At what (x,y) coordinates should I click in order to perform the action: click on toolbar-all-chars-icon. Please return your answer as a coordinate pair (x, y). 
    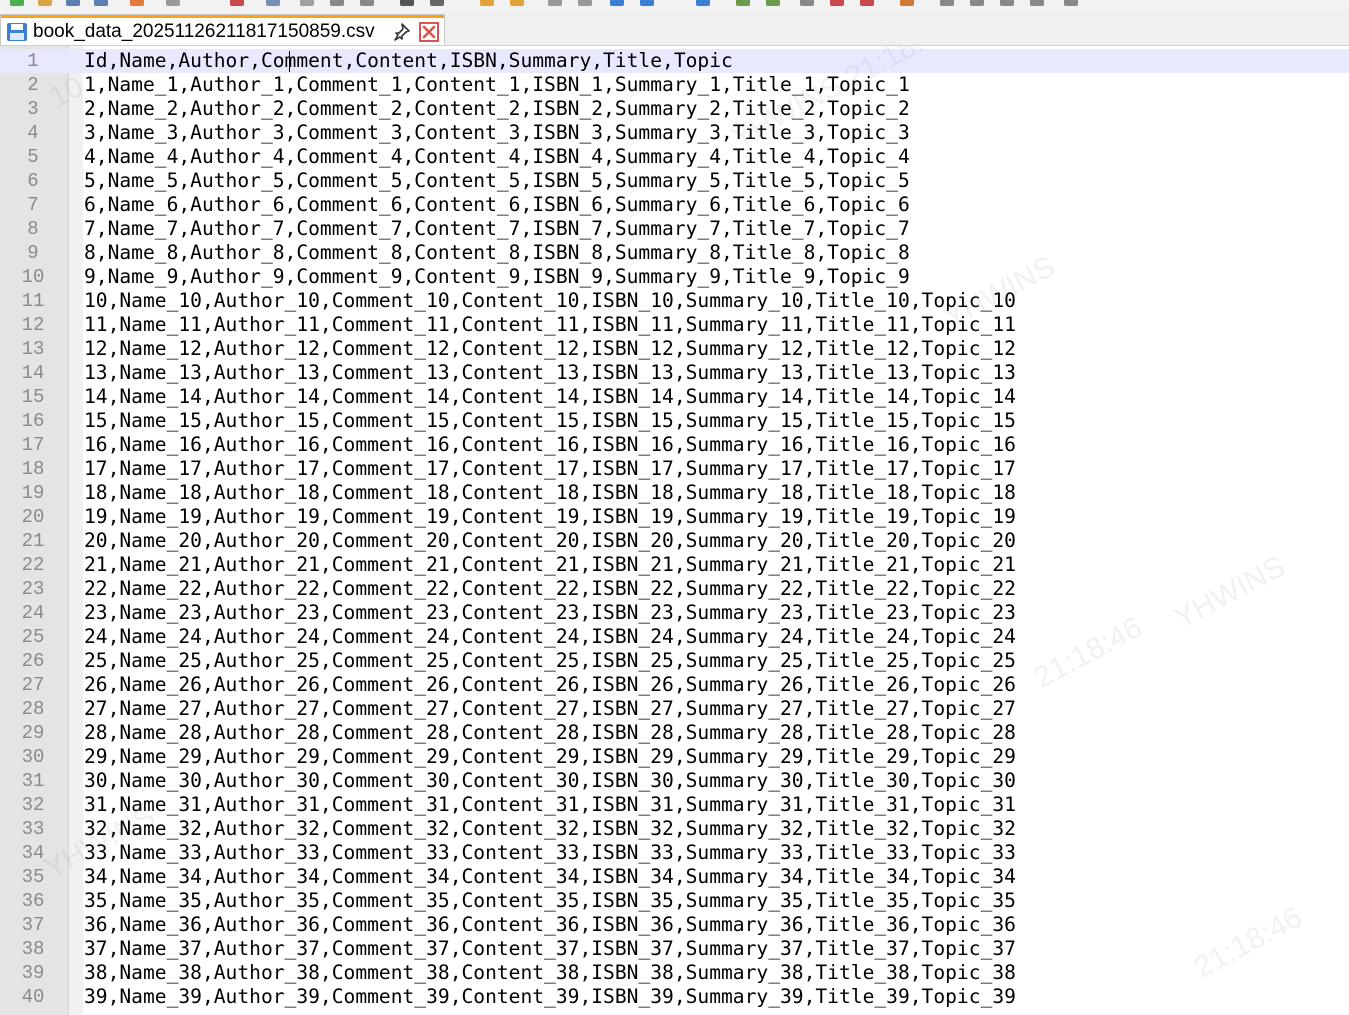
    Looking at the image, I should click on (647, 3).